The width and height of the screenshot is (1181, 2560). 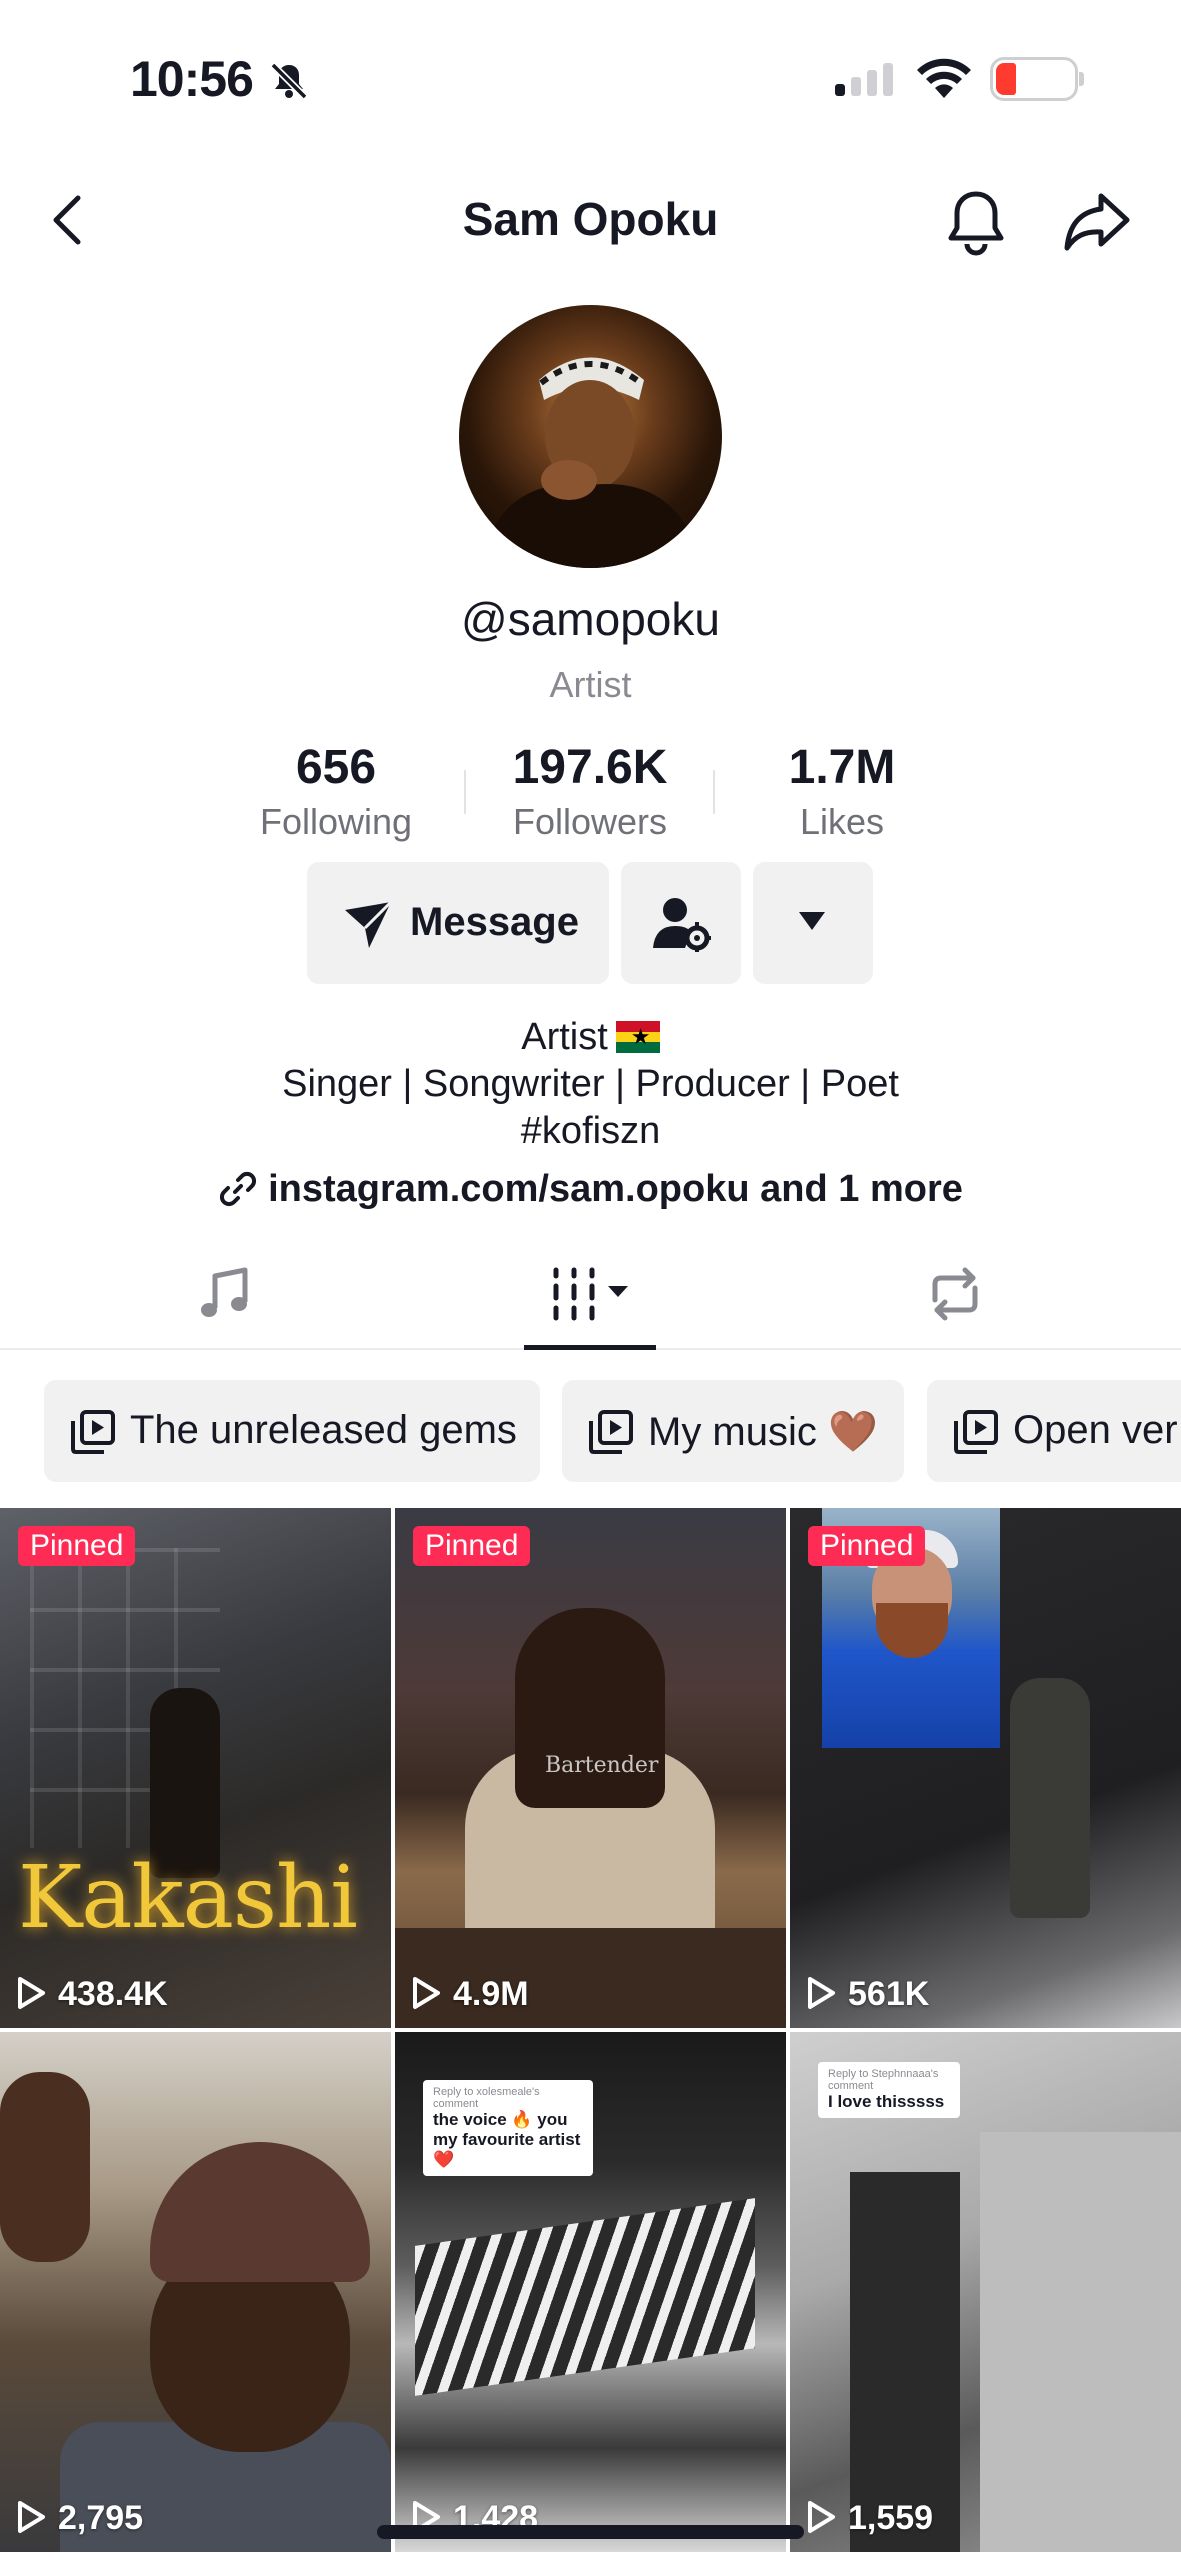 I want to click on comment-reply-label: Reply to xolesmeale's comment, so click(x=486, y=2098).